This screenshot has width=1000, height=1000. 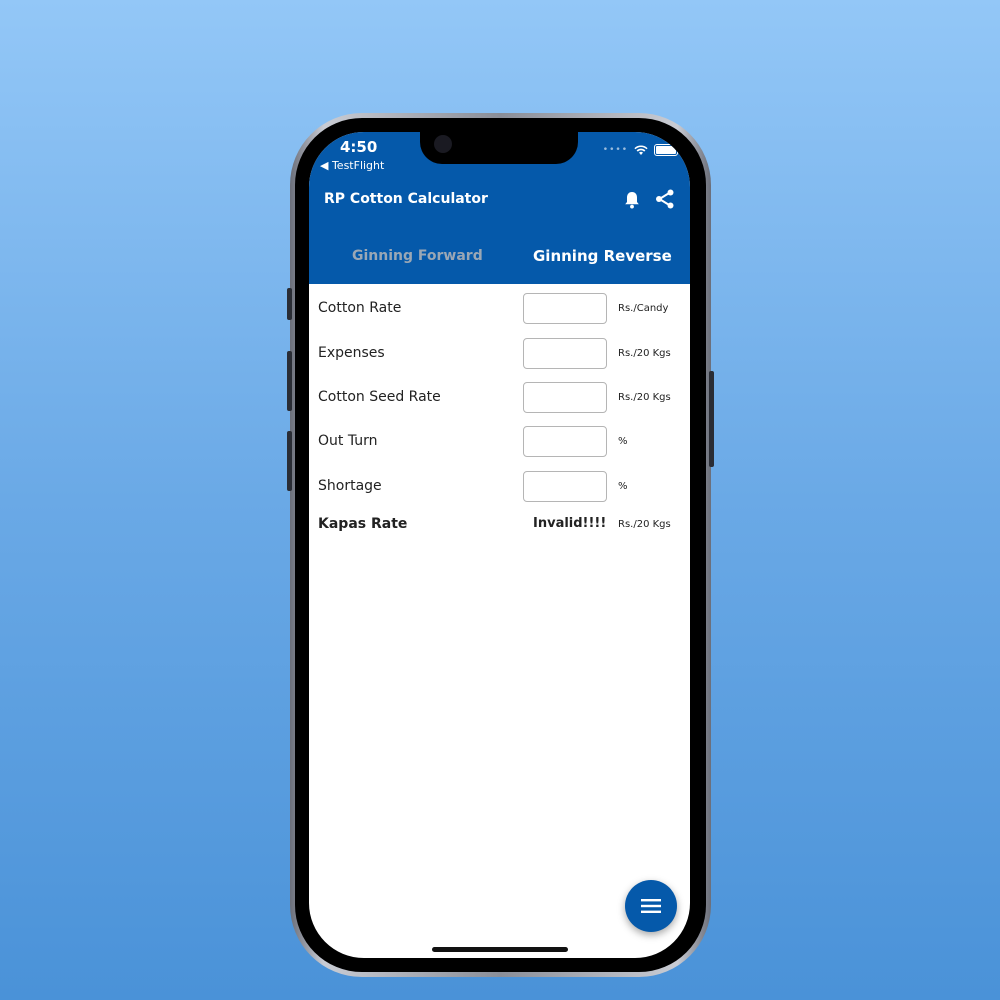 What do you see at coordinates (711, 419) in the screenshot?
I see `power-button` at bounding box center [711, 419].